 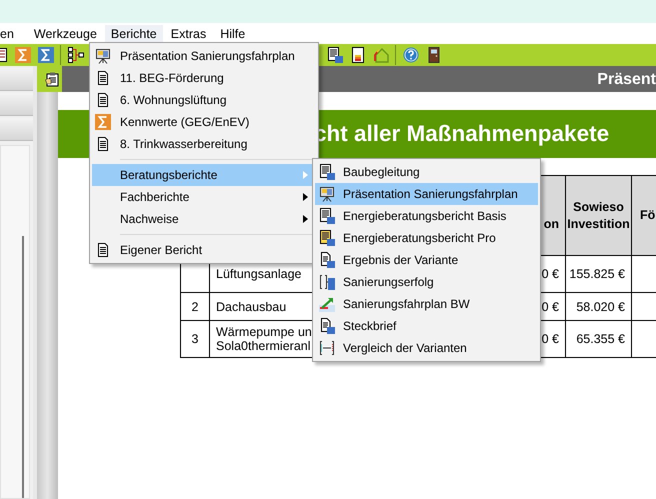 What do you see at coordinates (204, 78) in the screenshot?
I see `menu-item: 11. BEG-Förderung` at bounding box center [204, 78].